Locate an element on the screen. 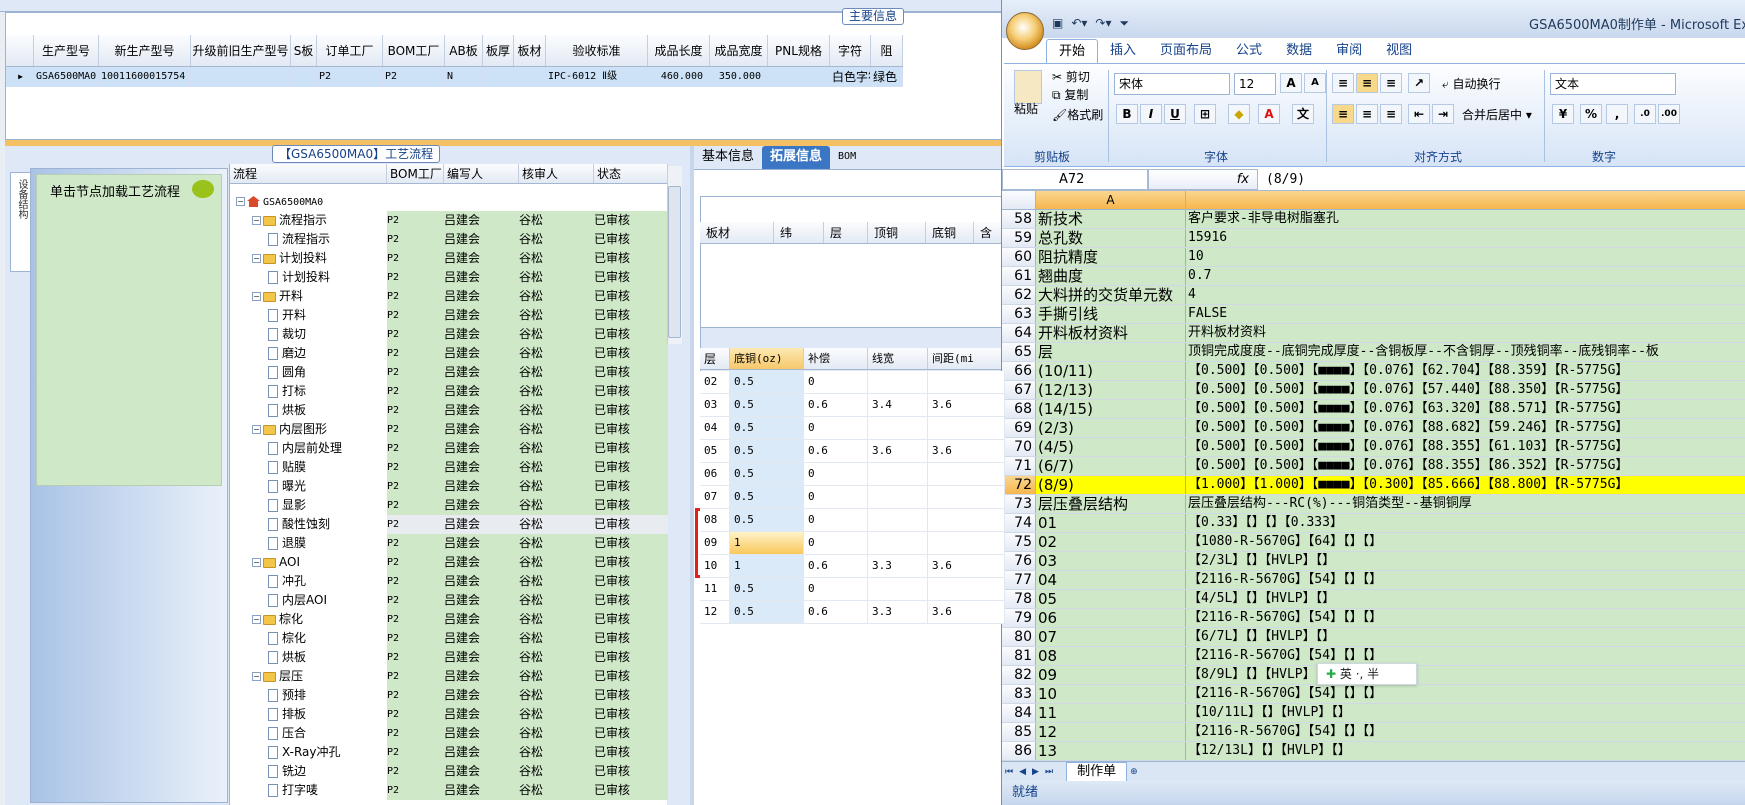 The width and height of the screenshot is (1745, 805). decrease-indent-icon: ⇤ is located at coordinates (1419, 114).